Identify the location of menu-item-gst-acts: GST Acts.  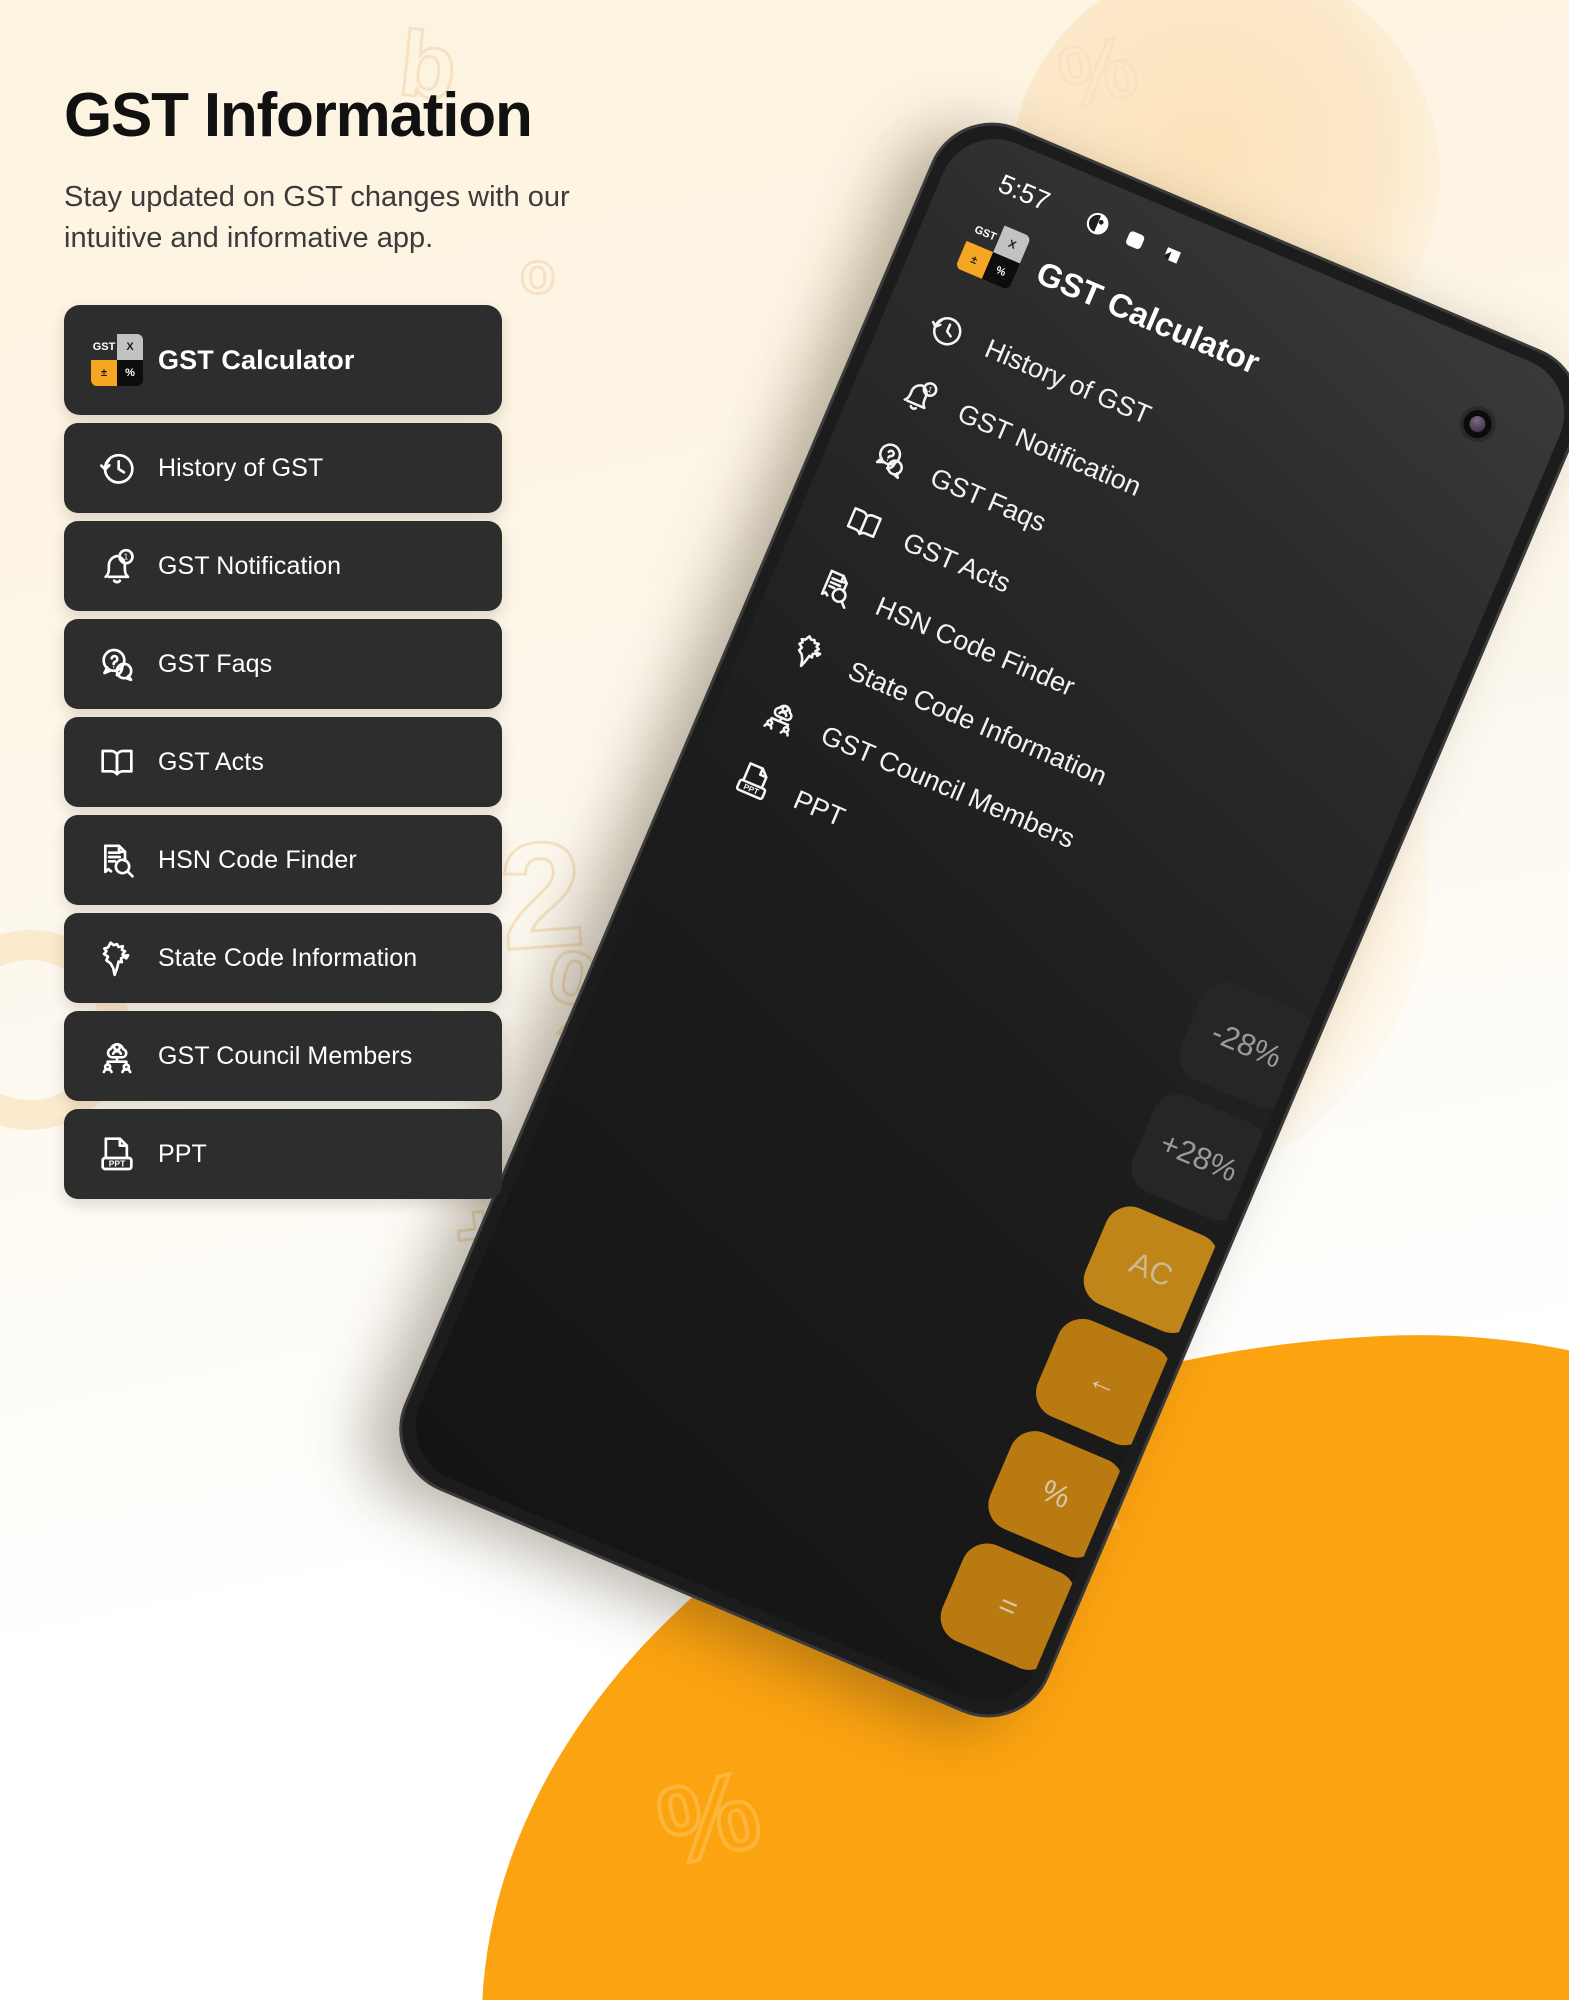
(283, 762).